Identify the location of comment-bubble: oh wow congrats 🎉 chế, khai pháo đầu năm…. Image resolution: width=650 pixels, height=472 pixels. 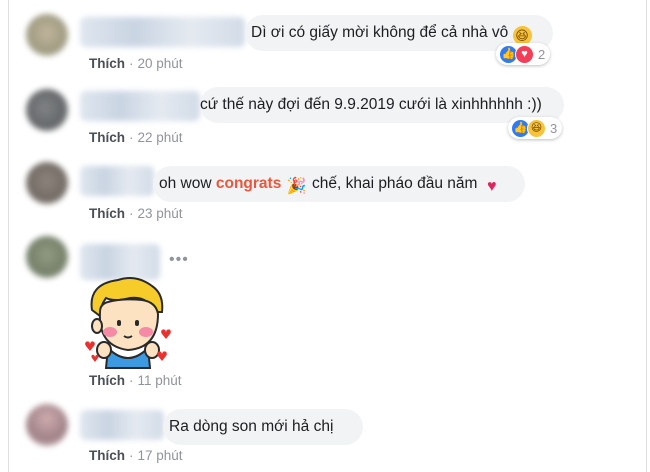
(339, 184).